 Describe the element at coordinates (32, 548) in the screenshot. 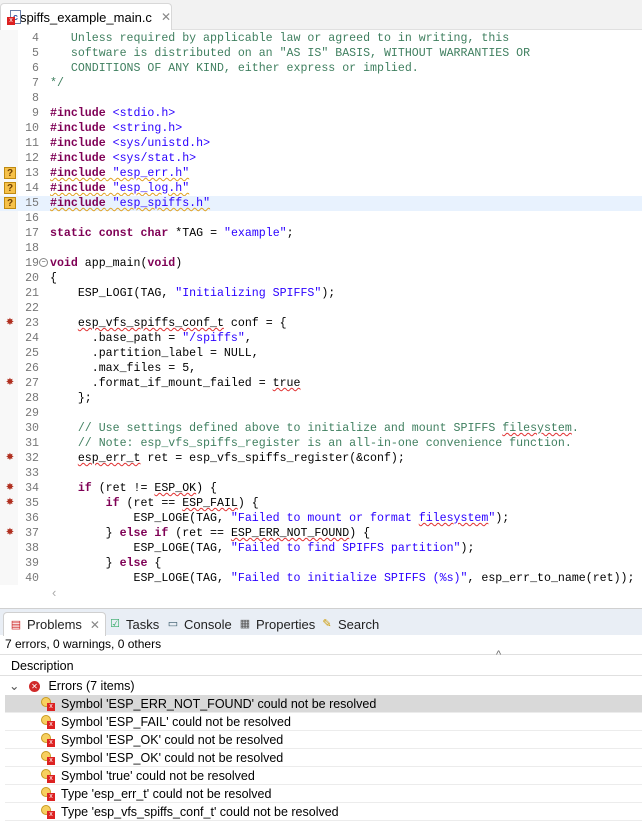

I see `line-number: 38` at that location.